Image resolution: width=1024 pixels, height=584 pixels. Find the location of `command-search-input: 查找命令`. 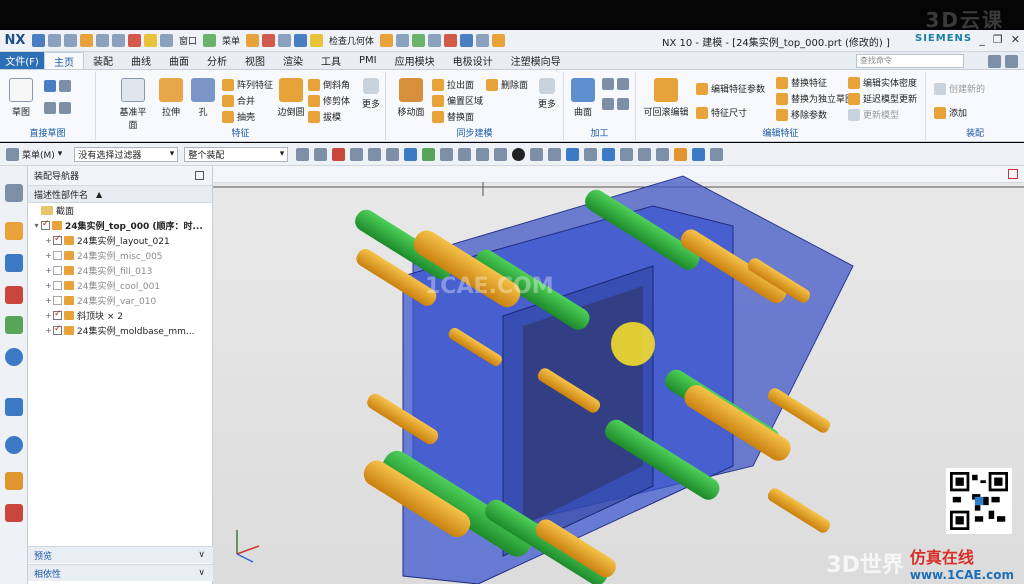

command-search-input: 查找命令 is located at coordinates (910, 61).